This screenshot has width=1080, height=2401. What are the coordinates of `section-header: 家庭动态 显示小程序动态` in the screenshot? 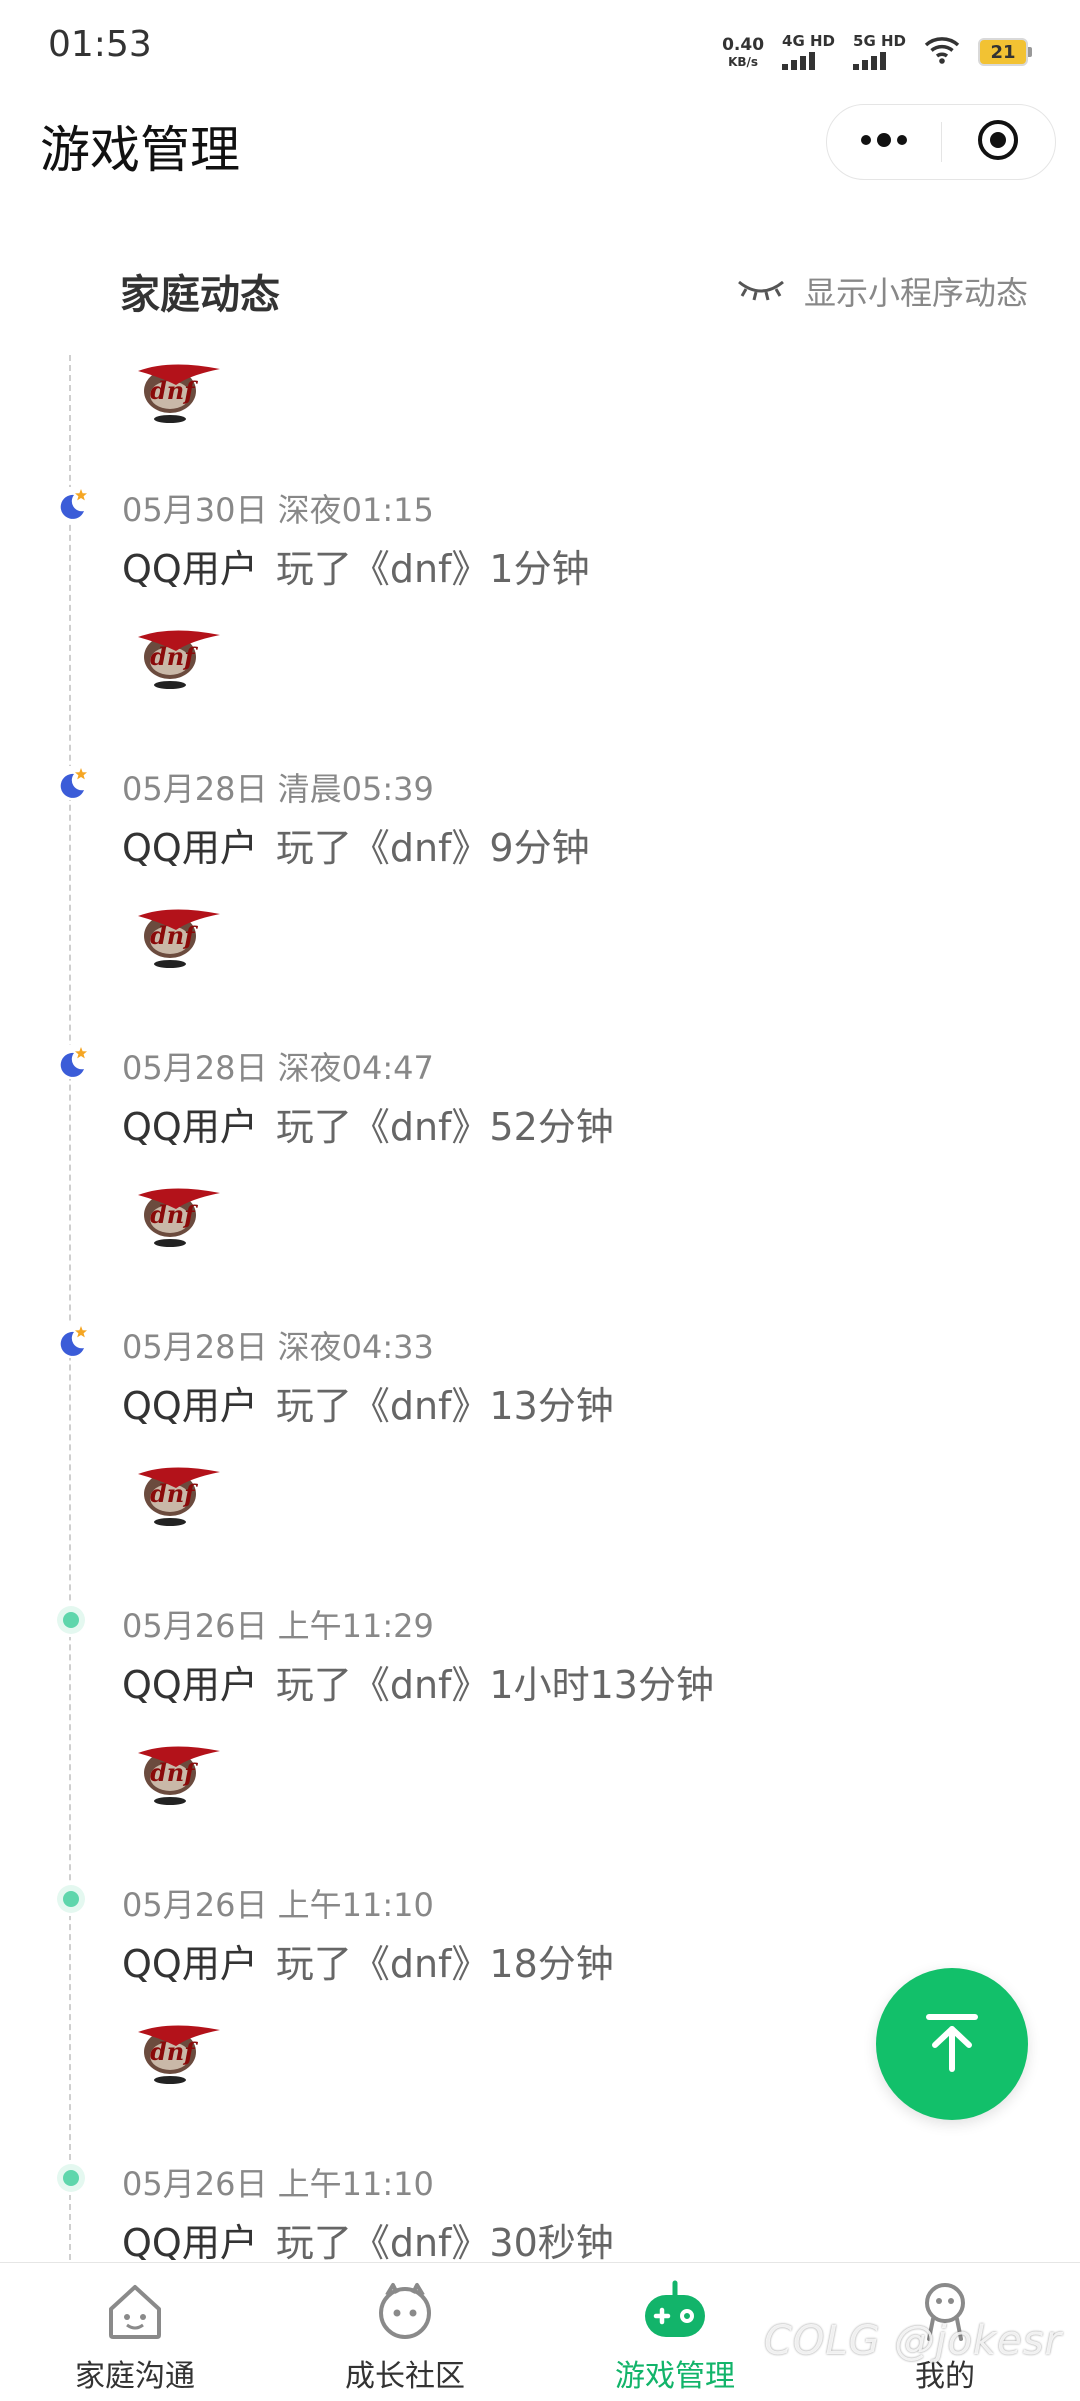 It's located at (540, 290).